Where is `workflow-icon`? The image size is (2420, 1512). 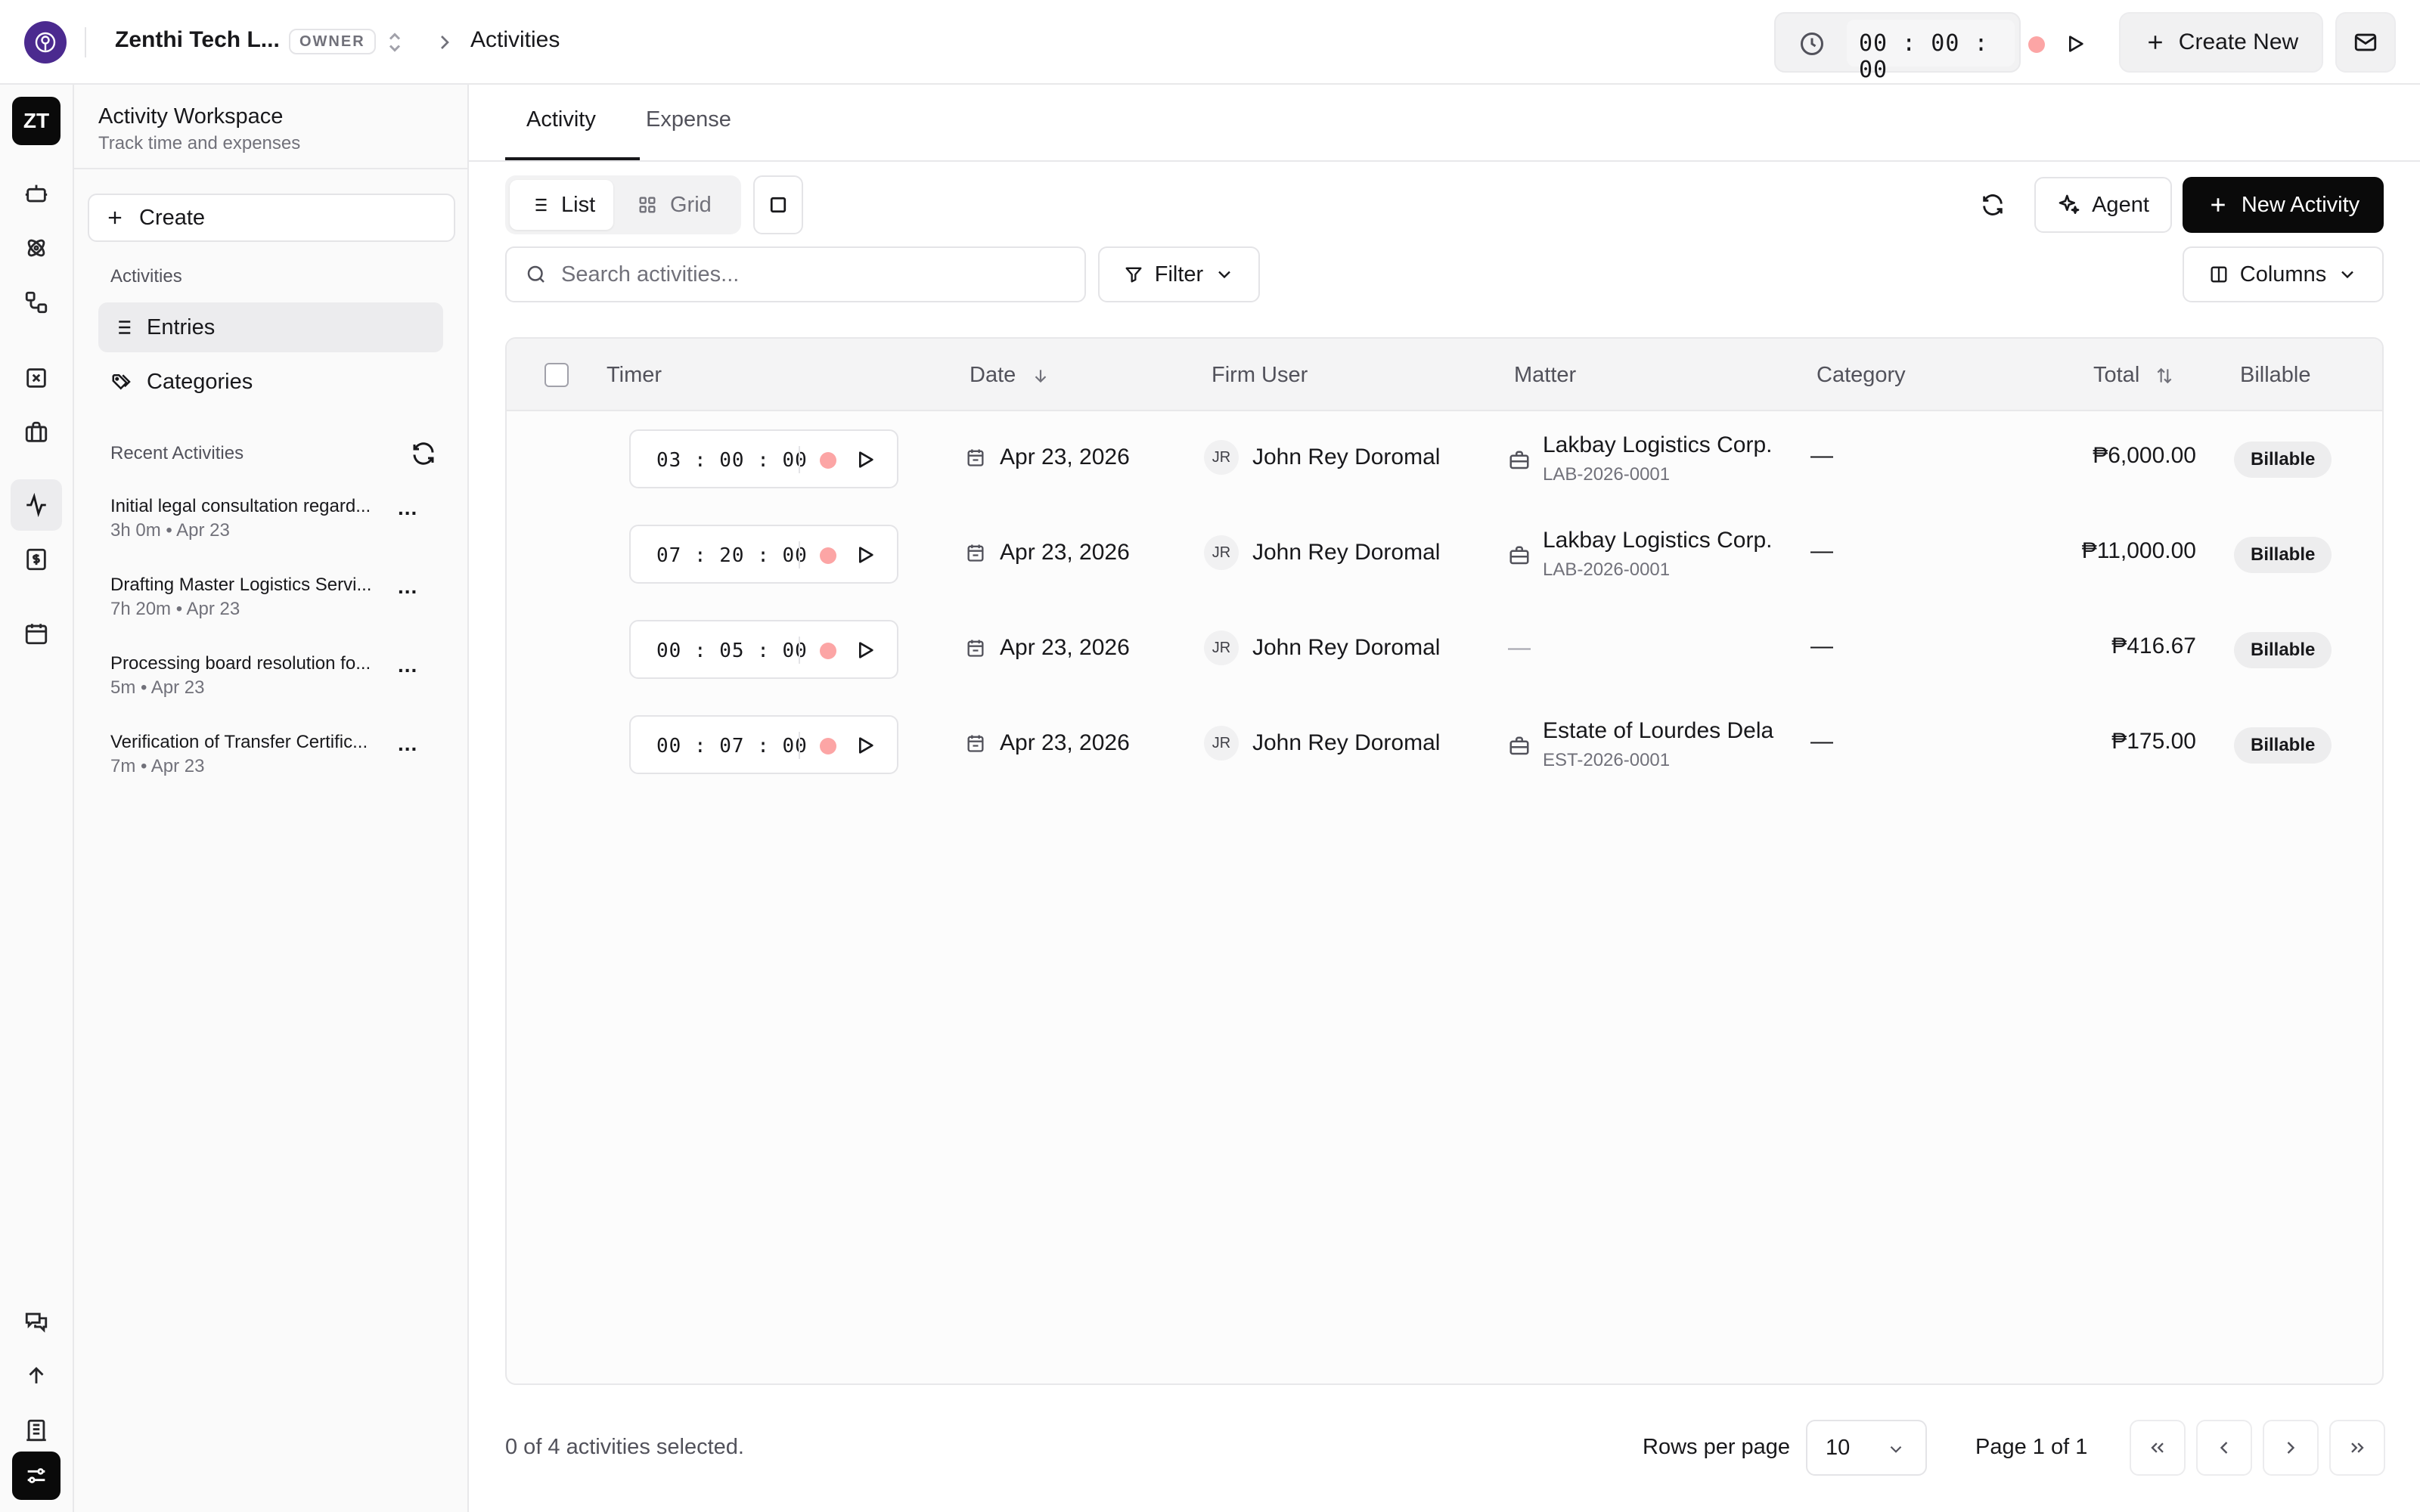
workflow-icon is located at coordinates (36, 302).